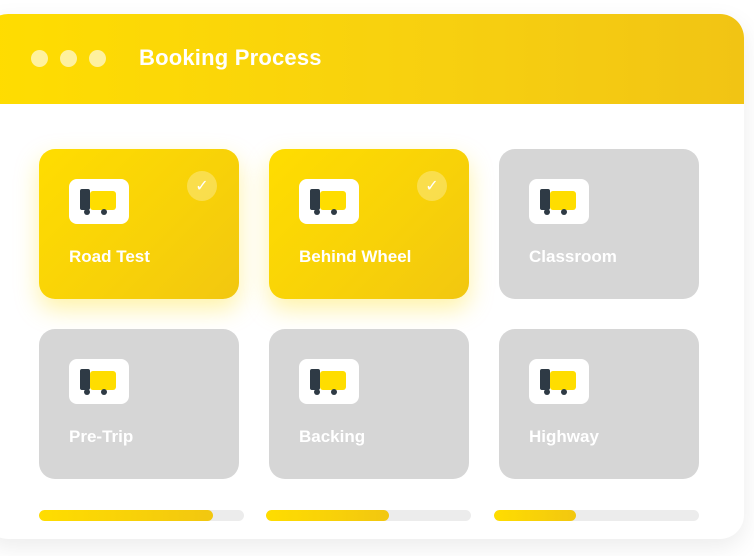  Describe the element at coordinates (230, 57) in the screenshot. I see `page-title: Booking Process` at that location.